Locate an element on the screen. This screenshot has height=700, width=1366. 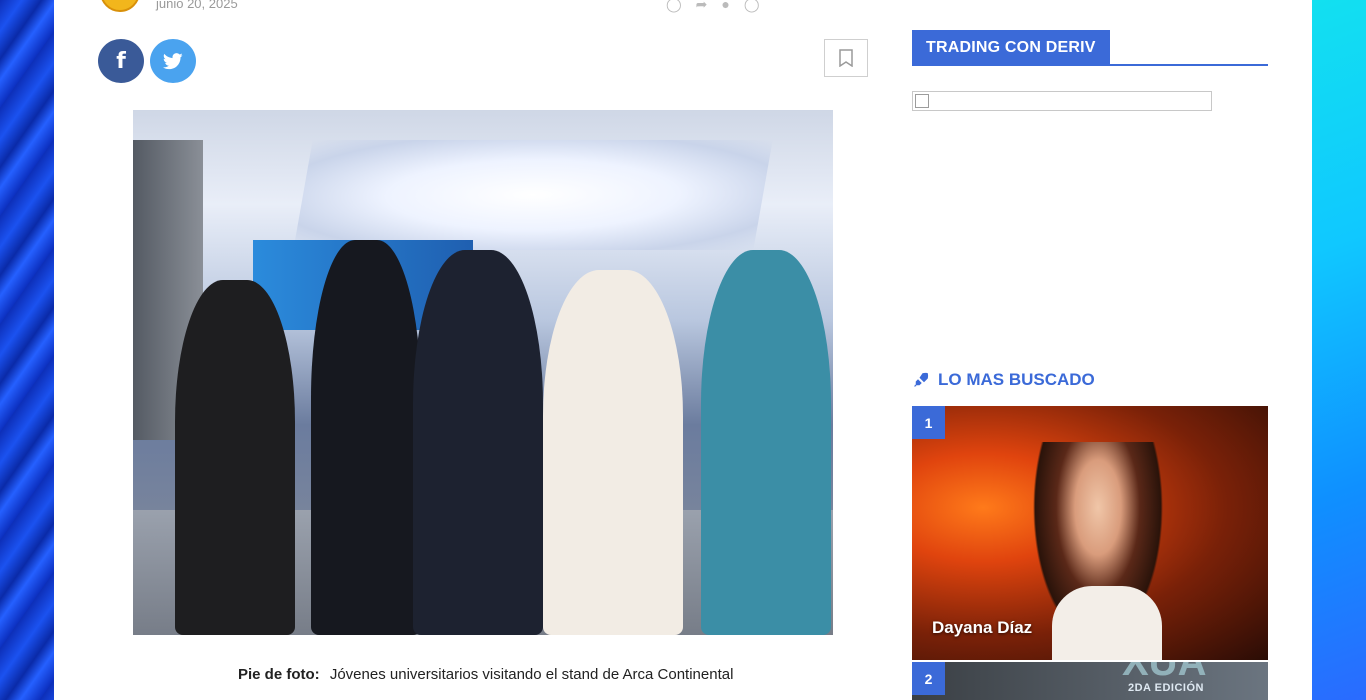
widget-title-most-searched: LO MAS BUSCADO is located at coordinates (1016, 379).